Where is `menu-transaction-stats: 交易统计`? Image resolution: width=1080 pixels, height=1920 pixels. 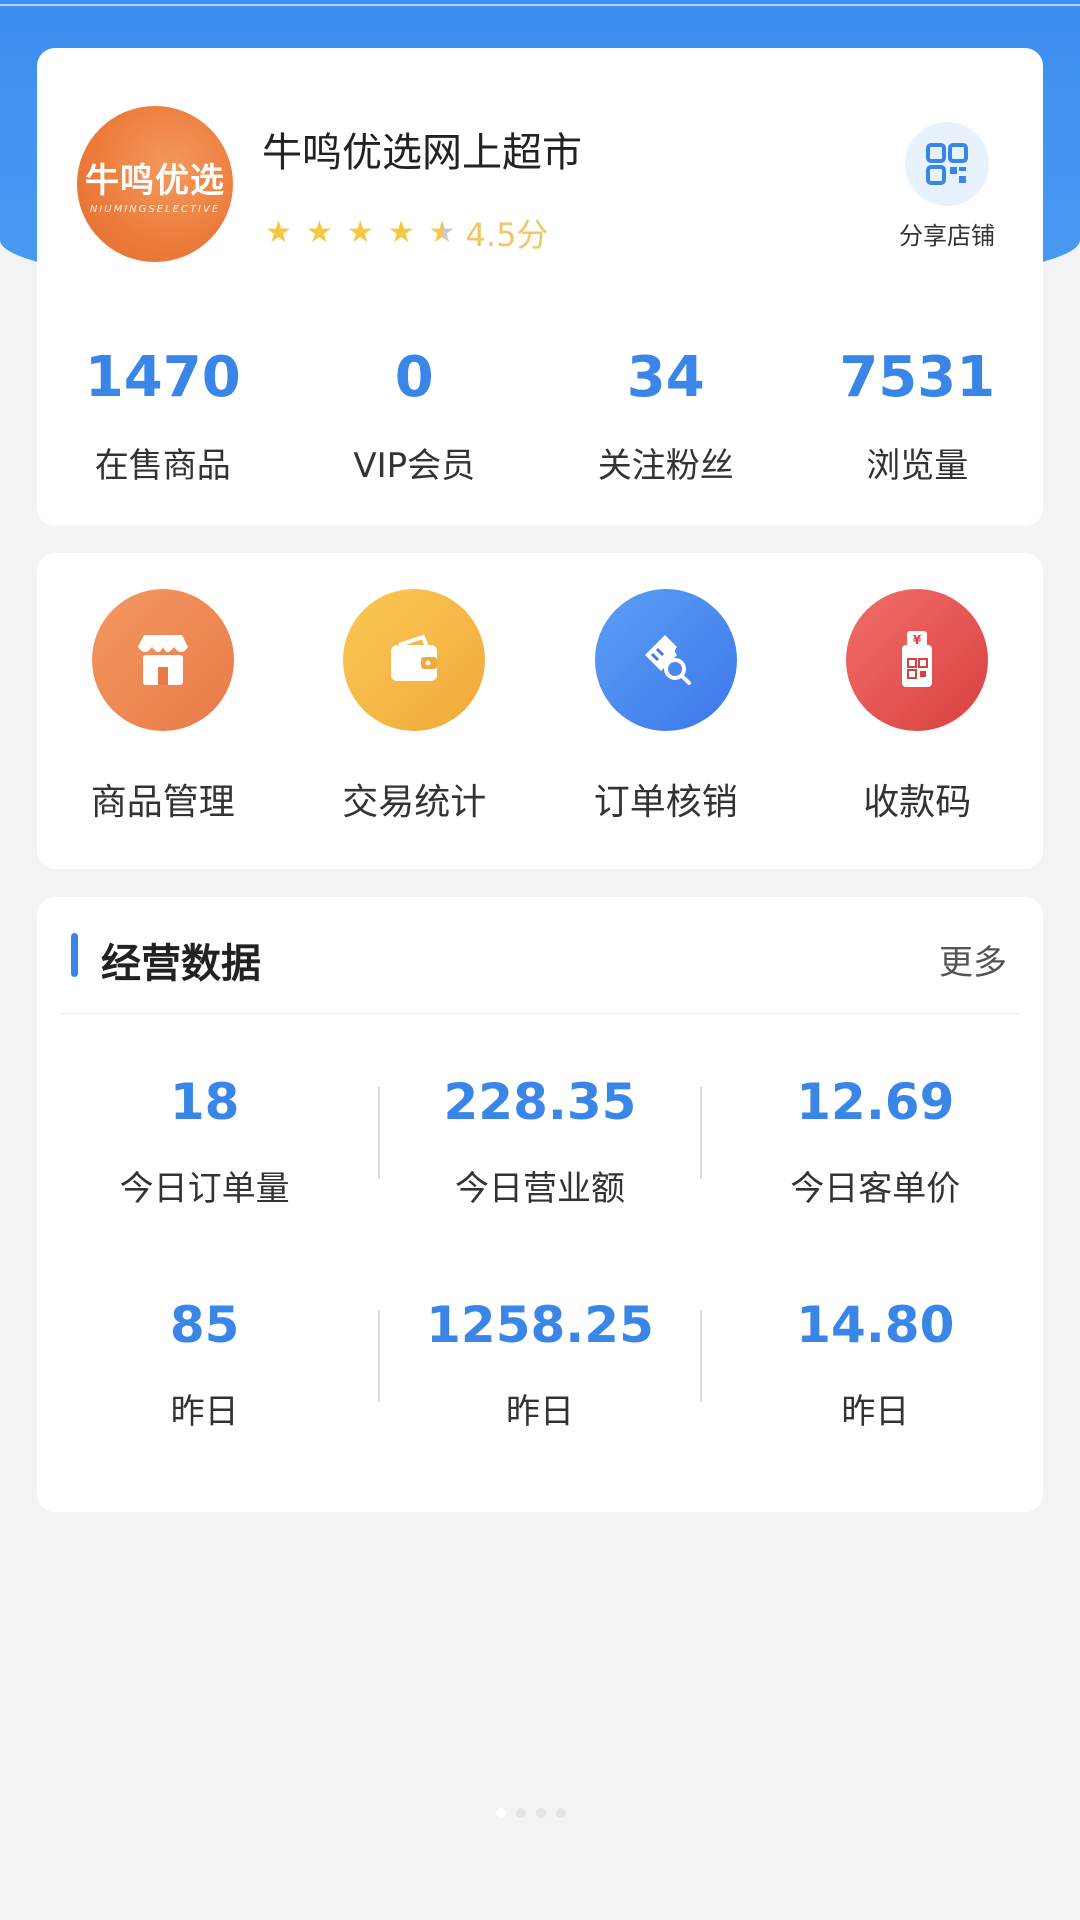
menu-transaction-stats: 交易统计 is located at coordinates (415, 711).